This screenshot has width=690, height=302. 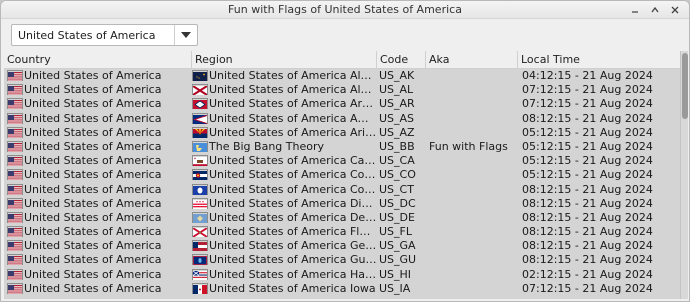 What do you see at coordinates (293, 104) in the screenshot?
I see `region-cell: United States of America Arkansas` at bounding box center [293, 104].